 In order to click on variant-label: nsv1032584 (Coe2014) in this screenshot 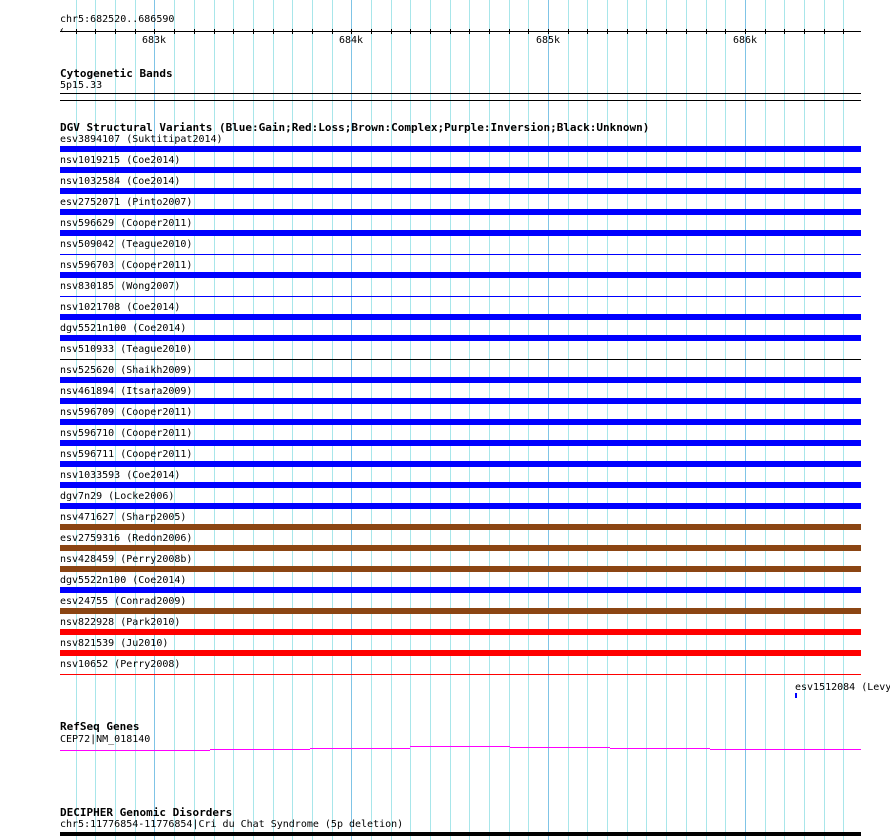, I will do `click(120, 181)`.